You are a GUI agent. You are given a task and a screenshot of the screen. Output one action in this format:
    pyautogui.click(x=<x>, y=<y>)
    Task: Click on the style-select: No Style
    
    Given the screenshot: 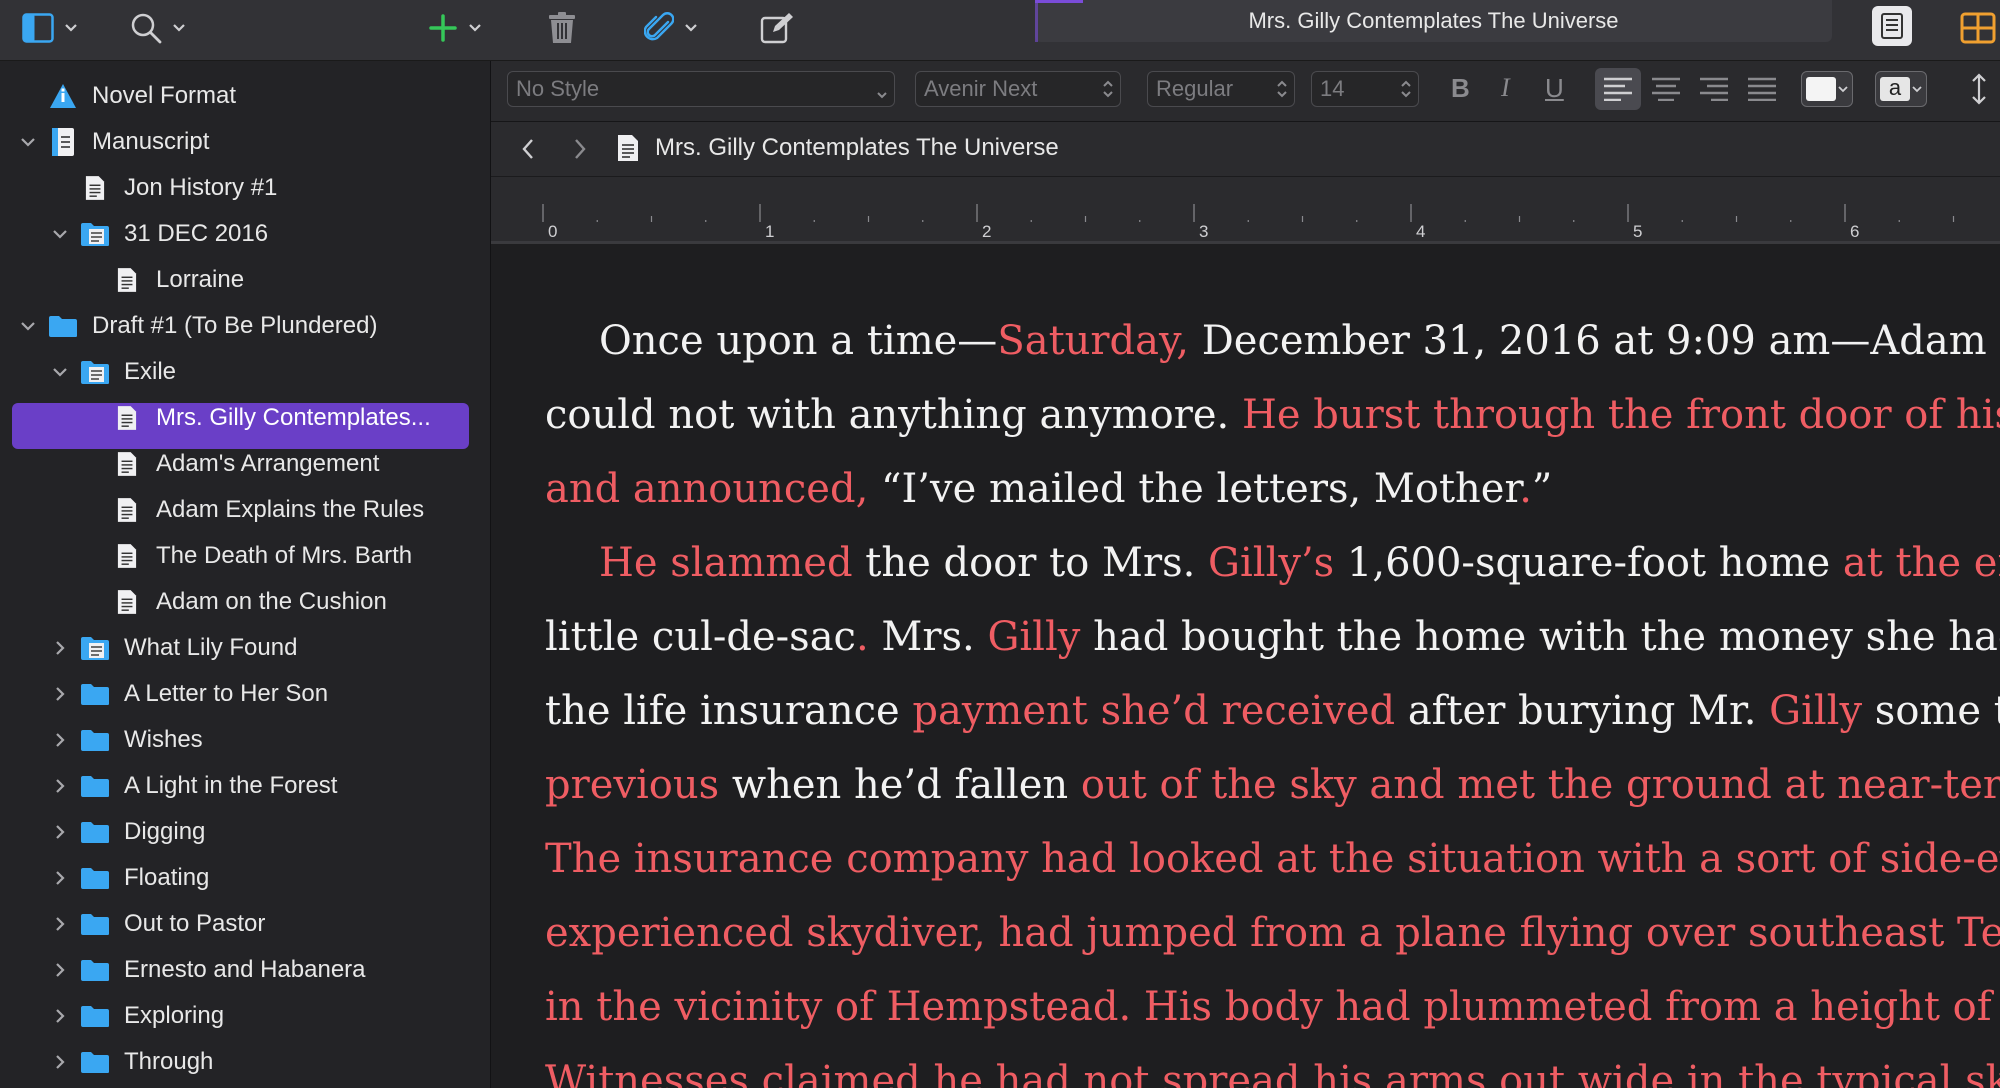 What is the action you would take?
    pyautogui.click(x=701, y=89)
    